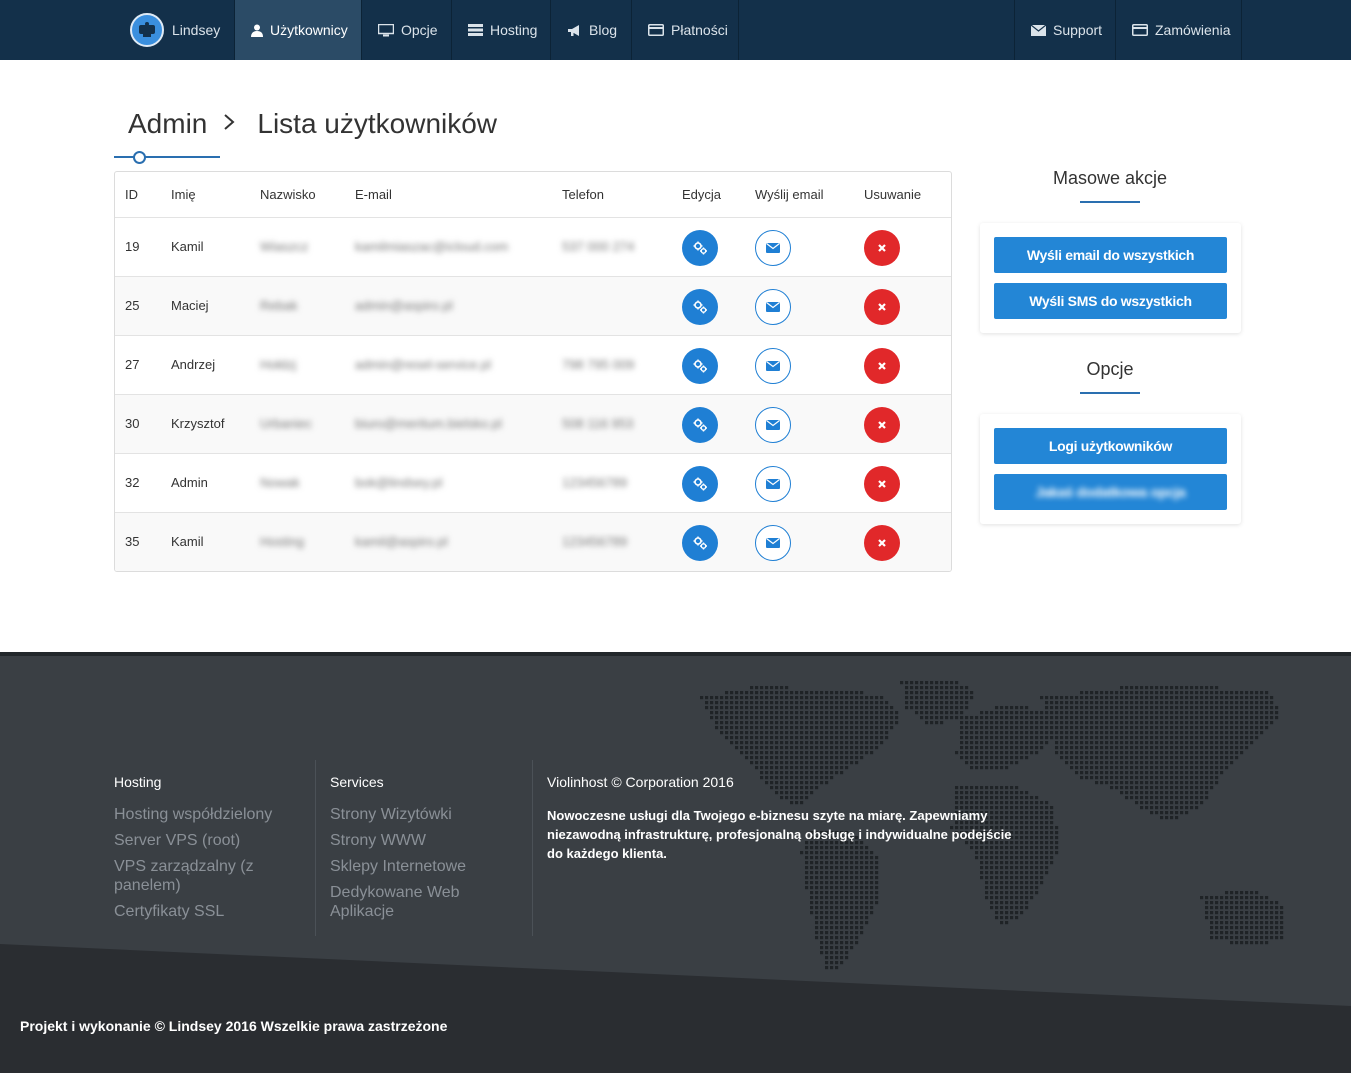 The height and width of the screenshot is (1073, 1351). I want to click on credit-card-icon, so click(656, 30).